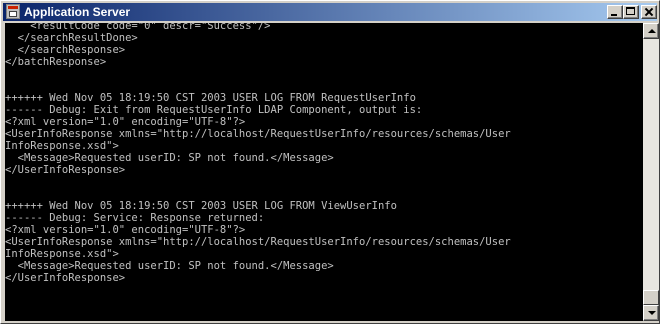 This screenshot has width=660, height=324. Describe the element at coordinates (138, 27) in the screenshot. I see `console-line: <resultCode code="0" descr="Success"/>` at that location.